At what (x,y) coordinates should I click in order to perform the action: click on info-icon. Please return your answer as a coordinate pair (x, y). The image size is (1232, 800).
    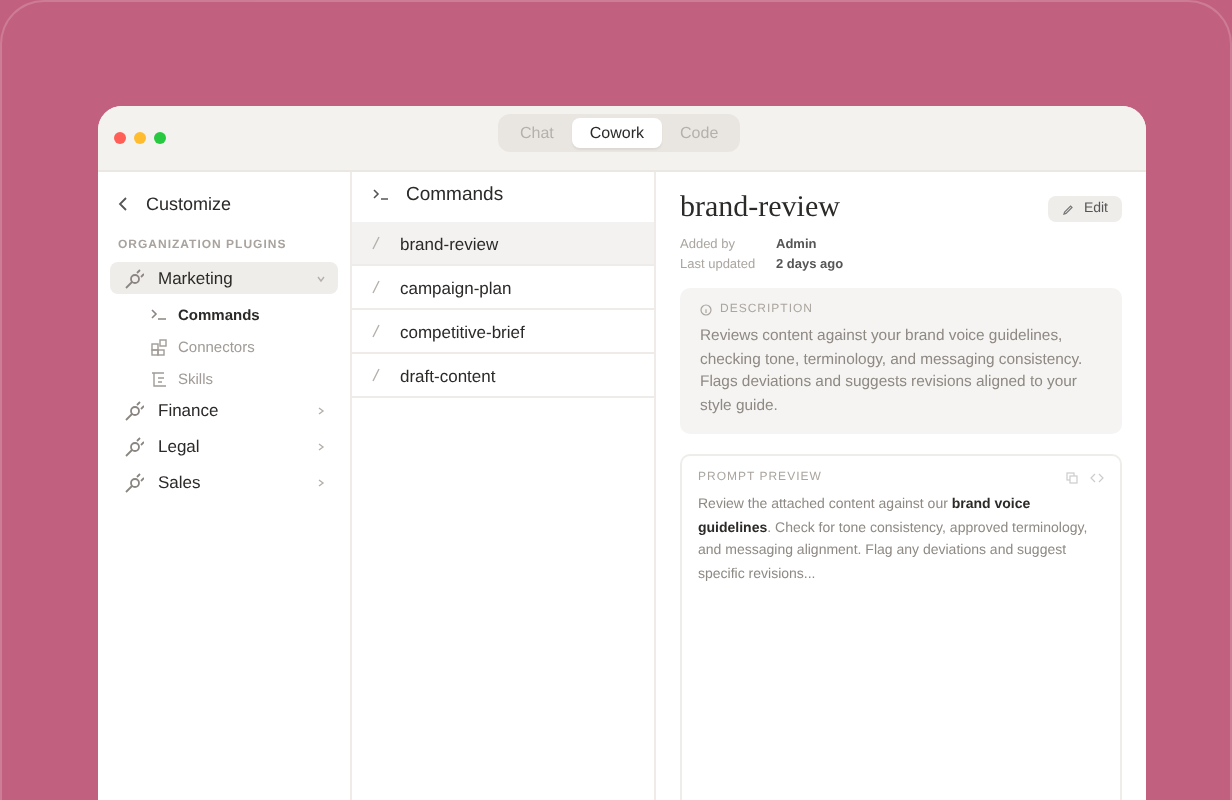
    Looking at the image, I should click on (706, 310).